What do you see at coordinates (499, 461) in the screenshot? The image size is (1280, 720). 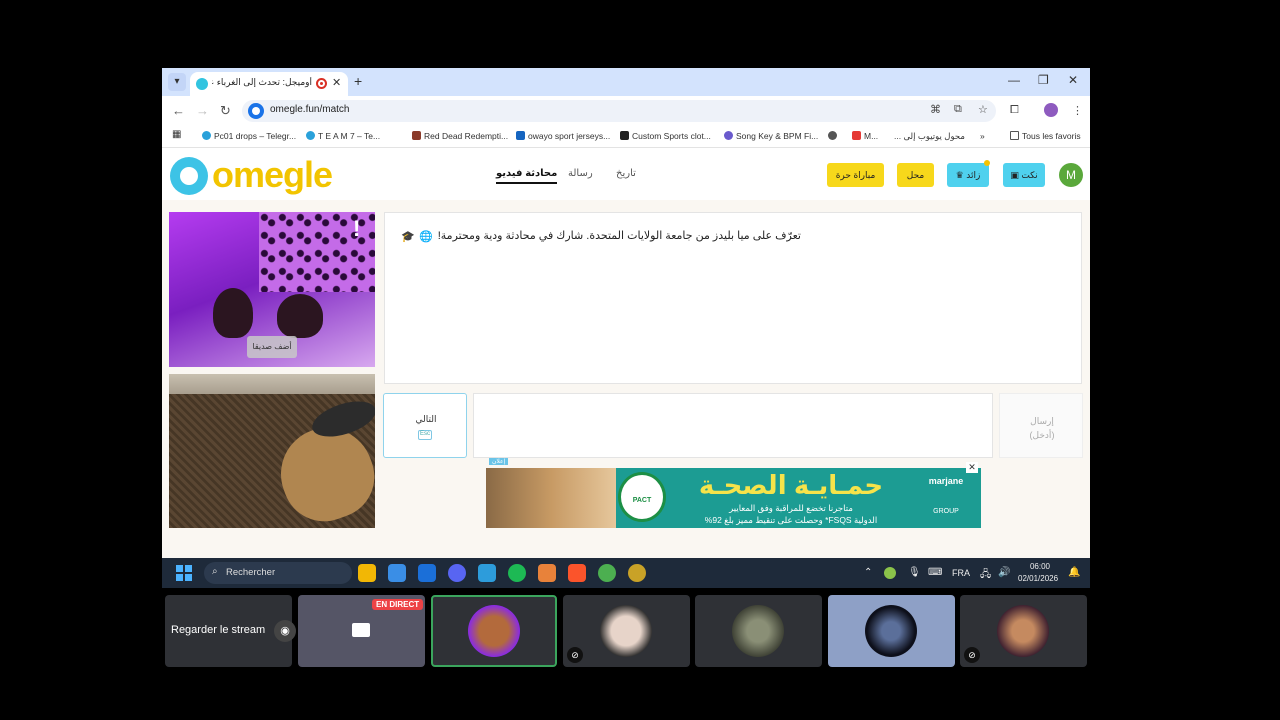 I see `ad-label: إعلان` at bounding box center [499, 461].